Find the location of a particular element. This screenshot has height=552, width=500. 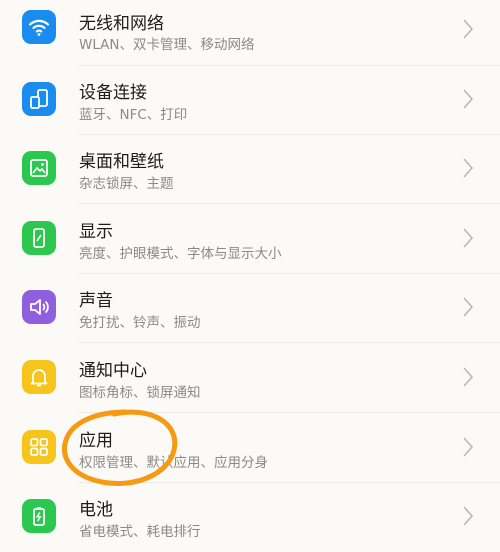

settings-item-notification-center: 通知中心 图标角标、锁屏通知 is located at coordinates (250, 379).